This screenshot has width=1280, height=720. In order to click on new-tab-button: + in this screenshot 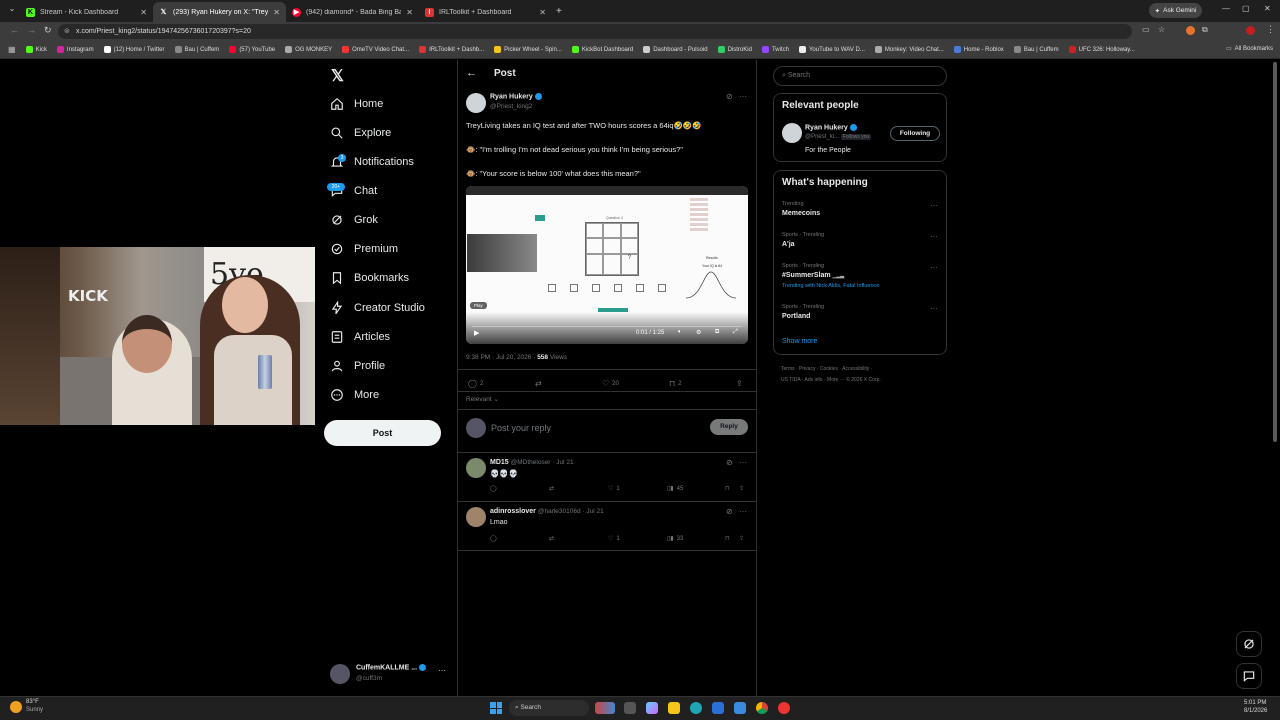, I will do `click(559, 11)`.